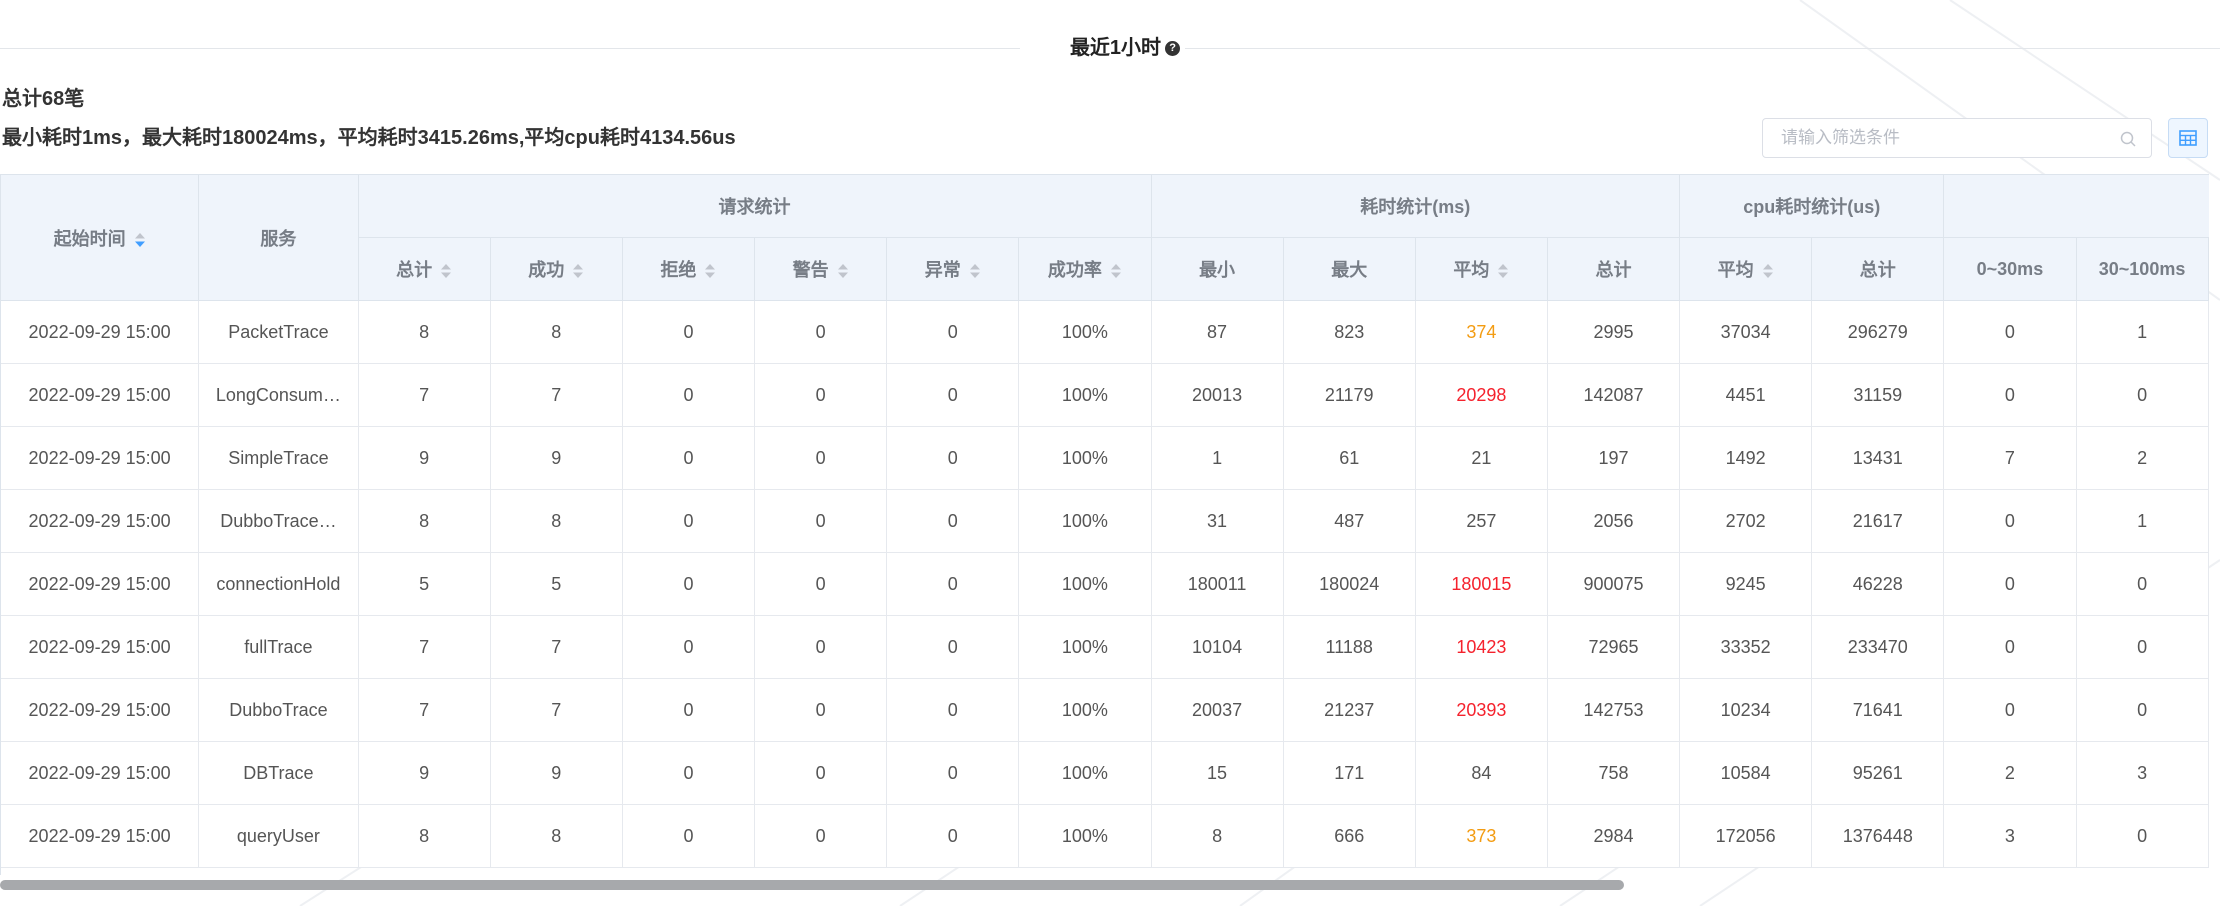 This screenshot has width=2220, height=906. What do you see at coordinates (1349, 269) in the screenshot?
I see `header-duration-1: 最大` at bounding box center [1349, 269].